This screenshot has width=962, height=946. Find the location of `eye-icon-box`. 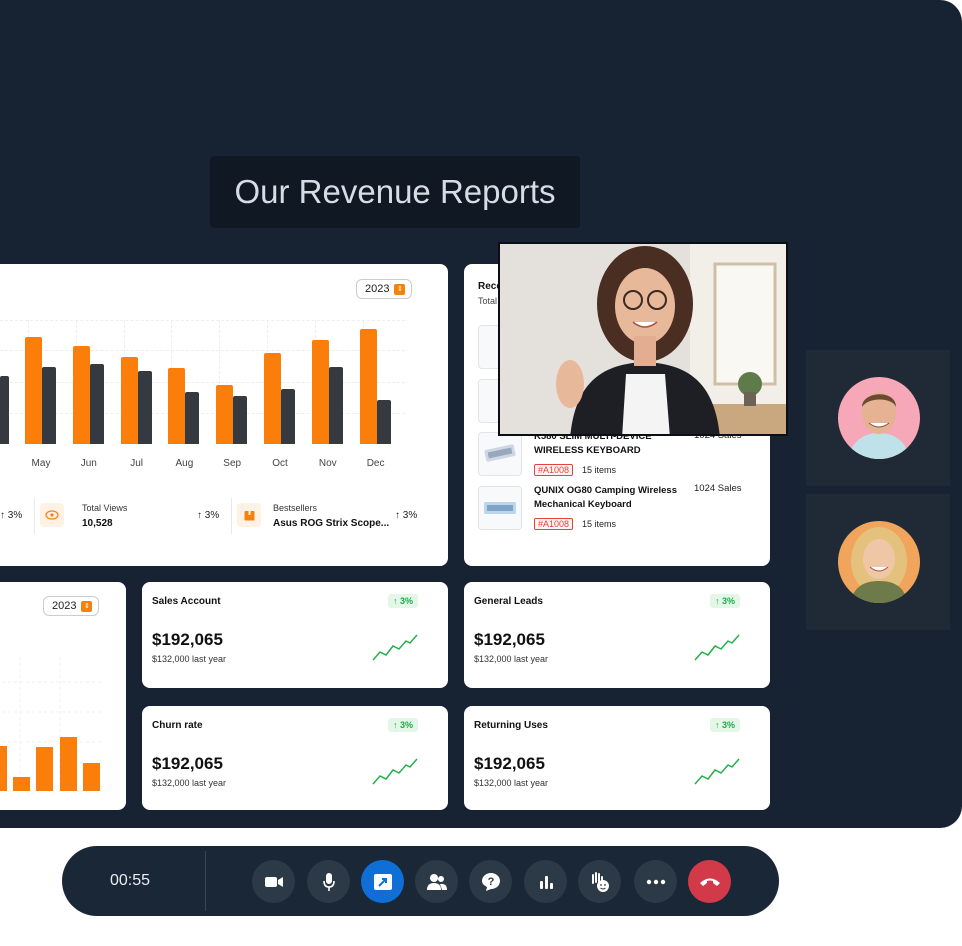

eye-icon-box is located at coordinates (52, 515).